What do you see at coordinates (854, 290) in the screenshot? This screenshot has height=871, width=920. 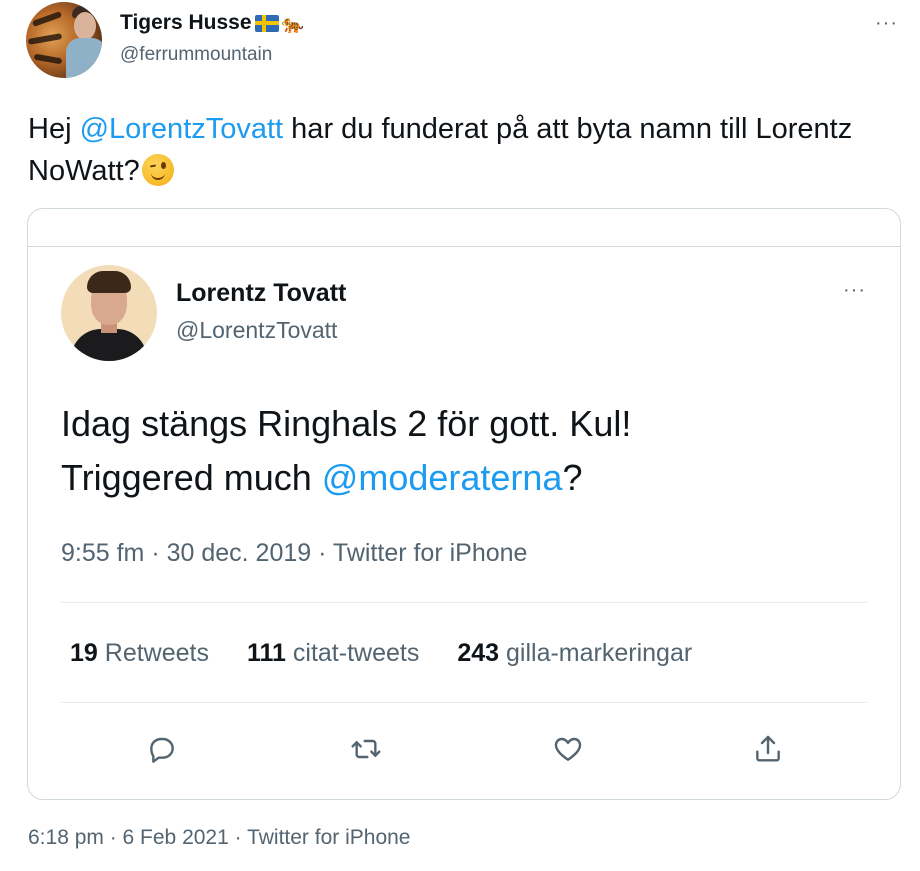 I see `quoted-more-options-icon: ···` at bounding box center [854, 290].